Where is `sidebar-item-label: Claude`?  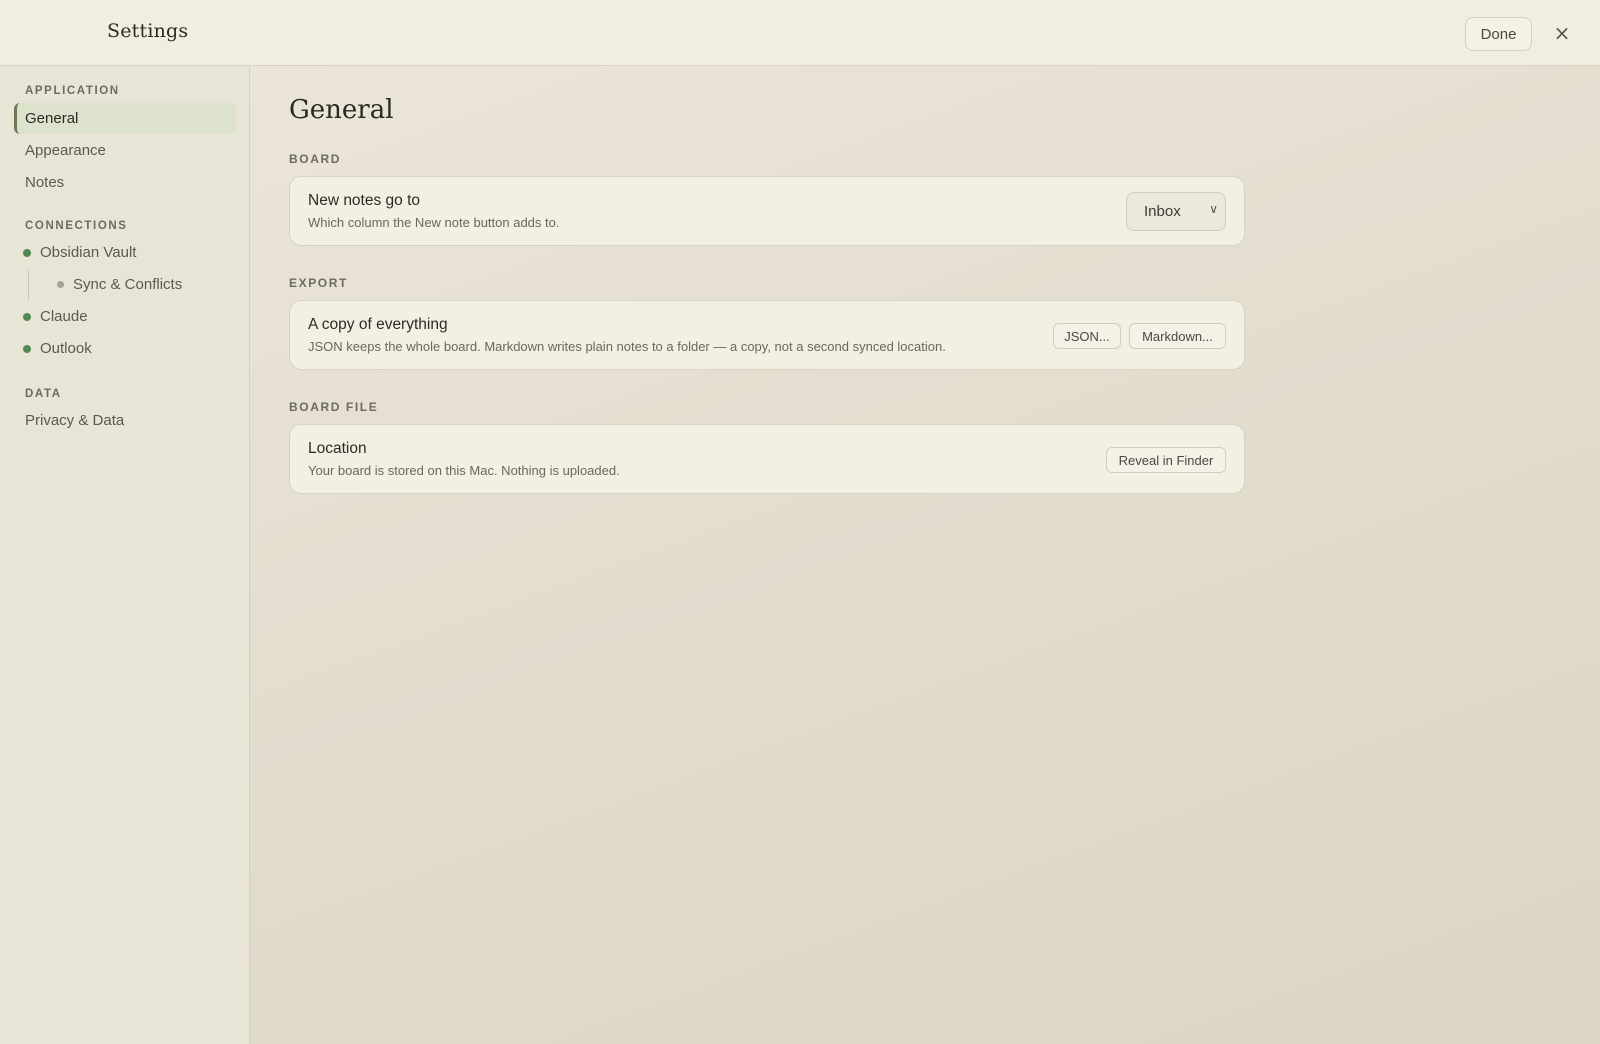 sidebar-item-label: Claude is located at coordinates (64, 316).